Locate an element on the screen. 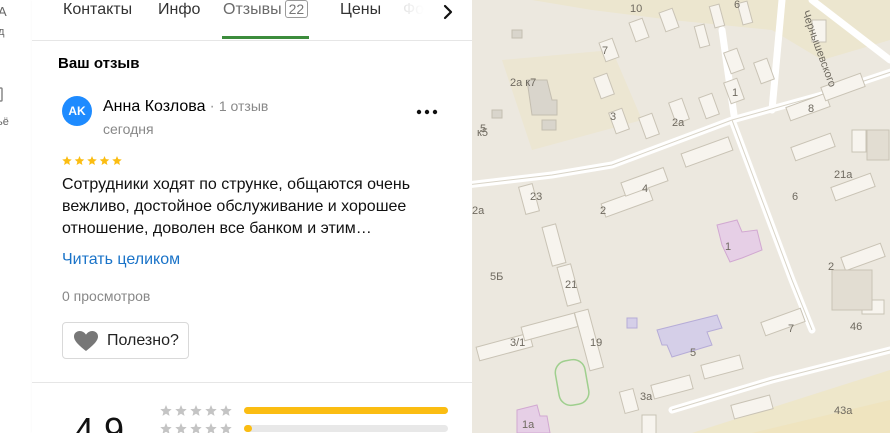 This screenshot has height=433, width=890. left-strip-fragment: А is located at coordinates (3, 11).